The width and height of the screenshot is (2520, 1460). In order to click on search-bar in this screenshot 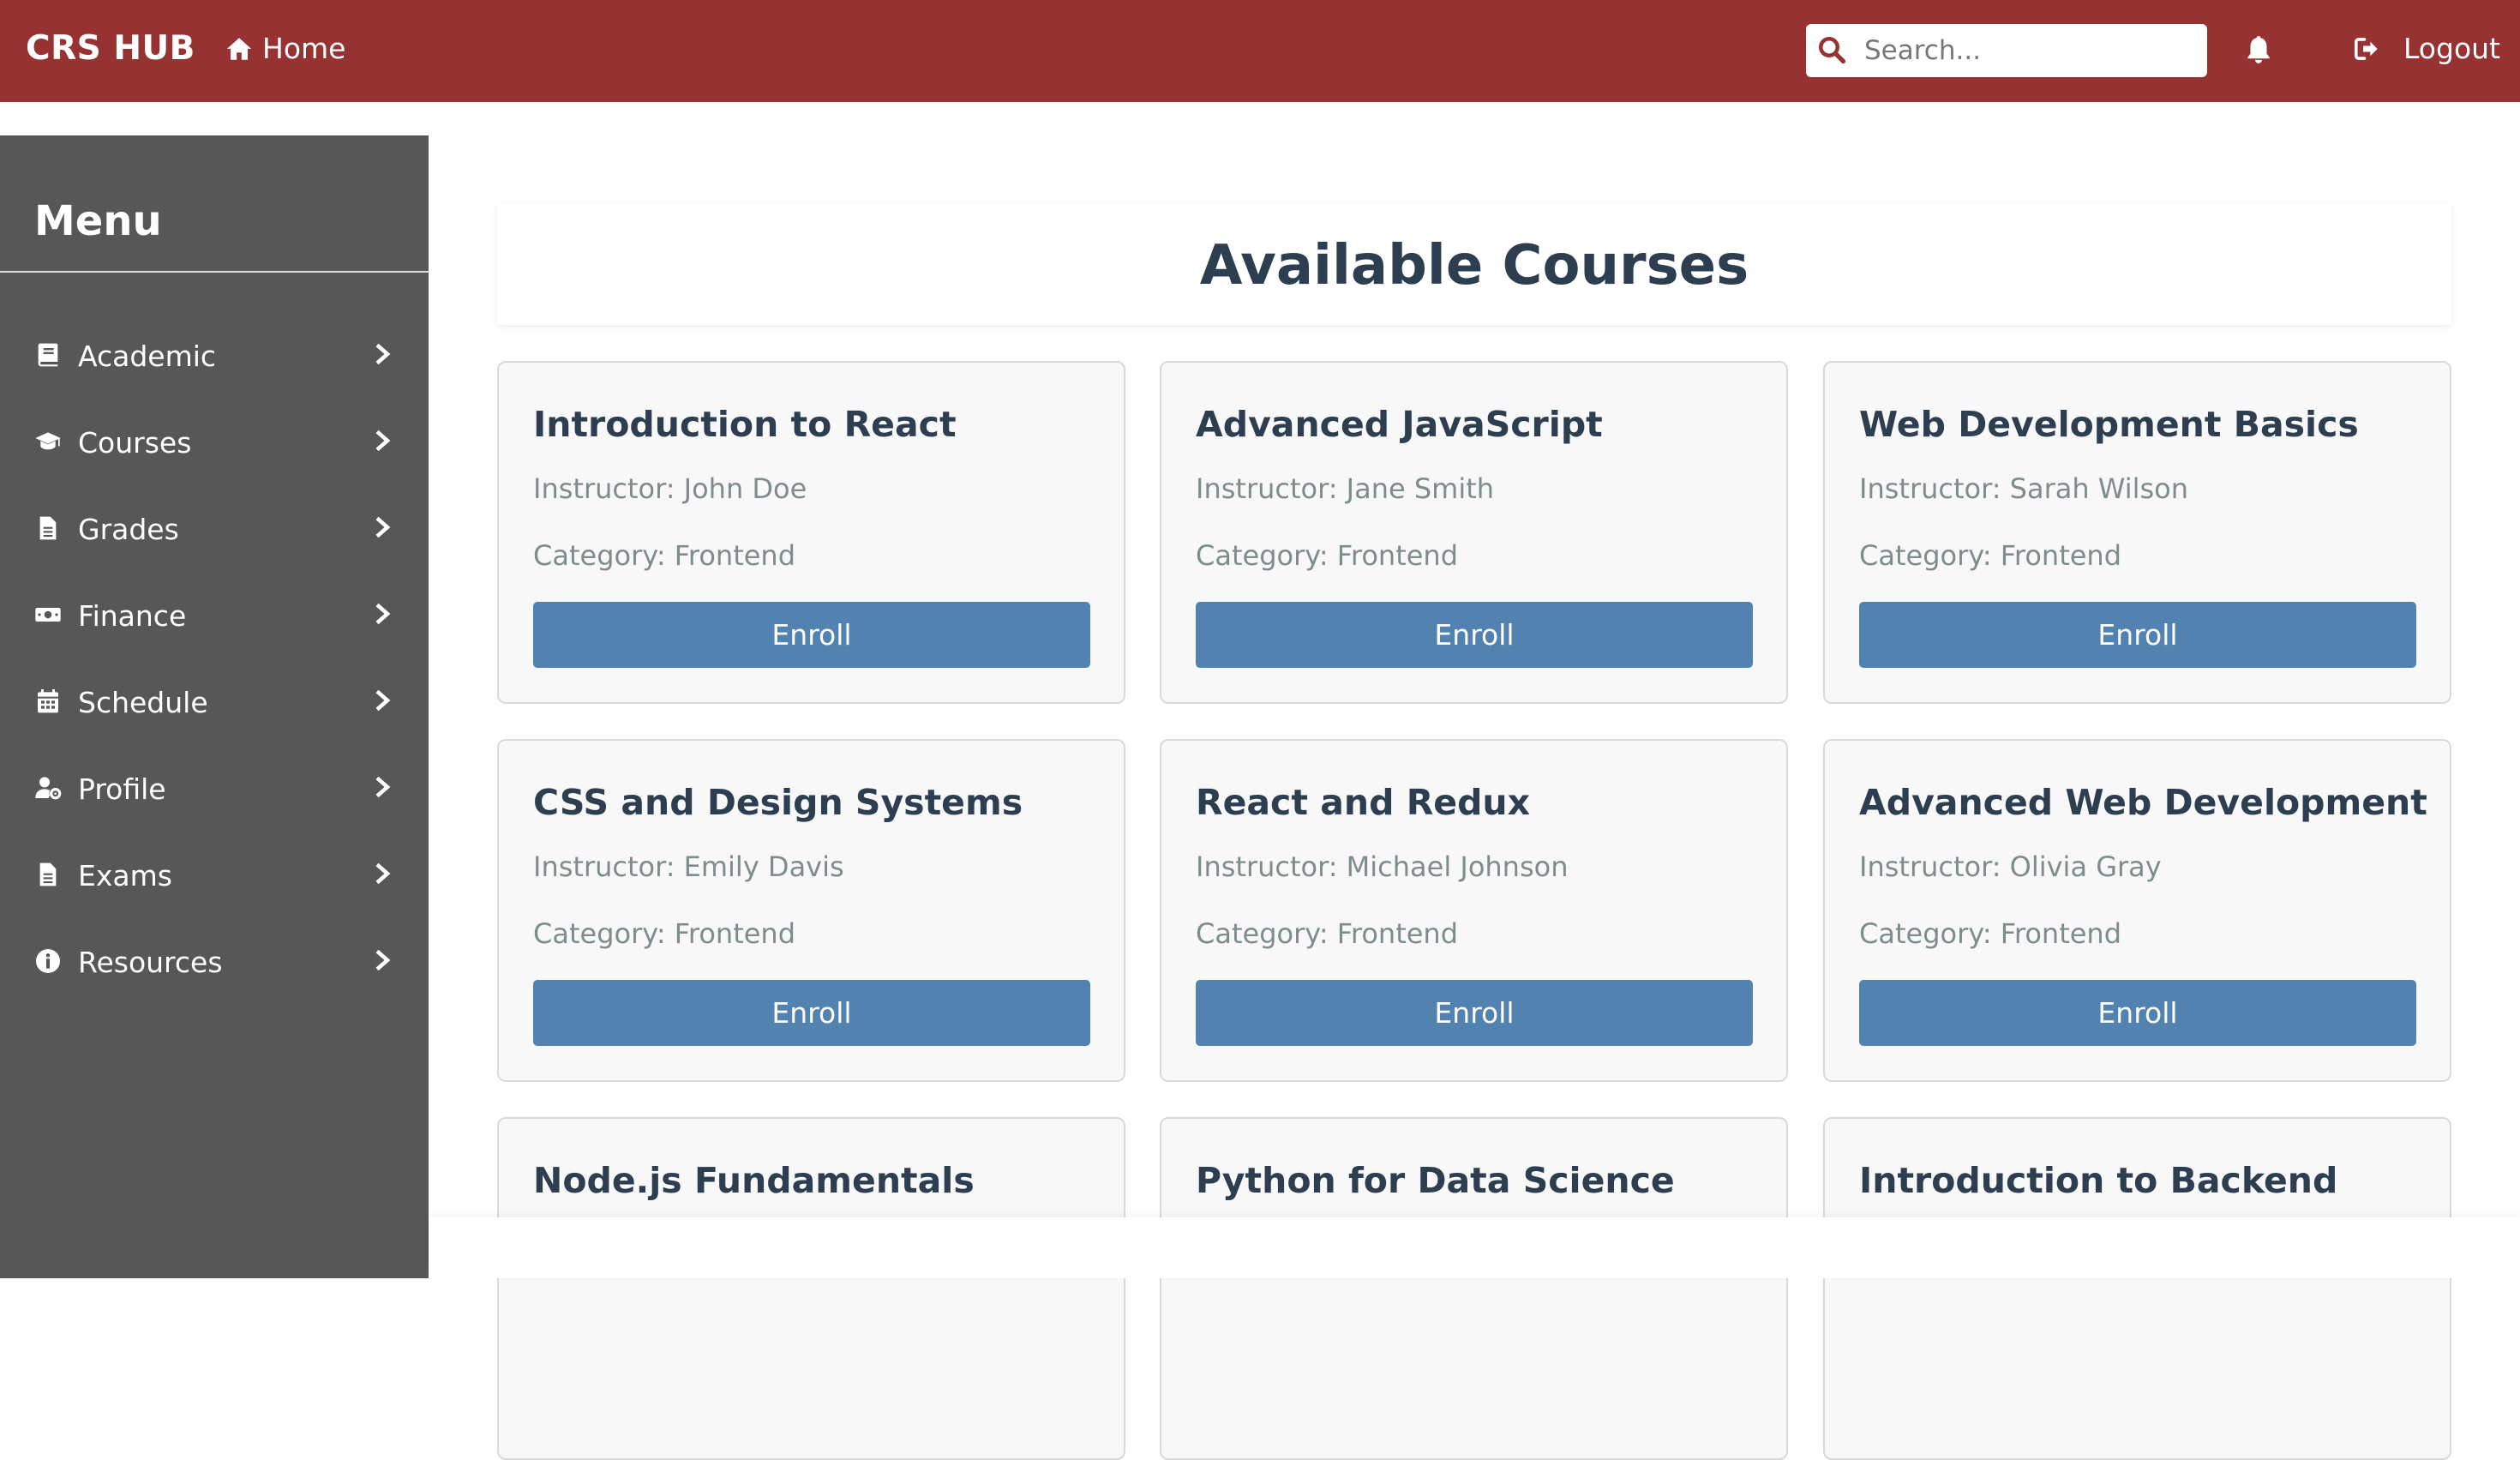, I will do `click(2007, 51)`.